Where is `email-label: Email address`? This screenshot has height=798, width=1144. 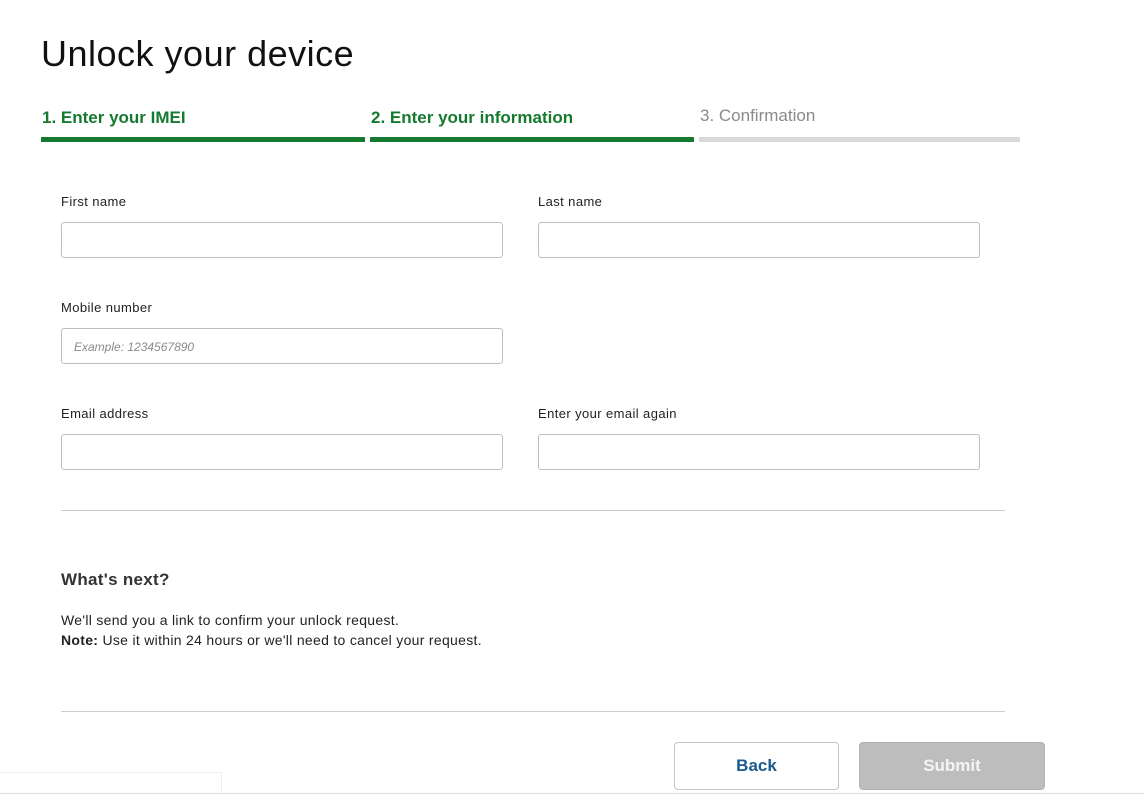 email-label: Email address is located at coordinates (105, 413).